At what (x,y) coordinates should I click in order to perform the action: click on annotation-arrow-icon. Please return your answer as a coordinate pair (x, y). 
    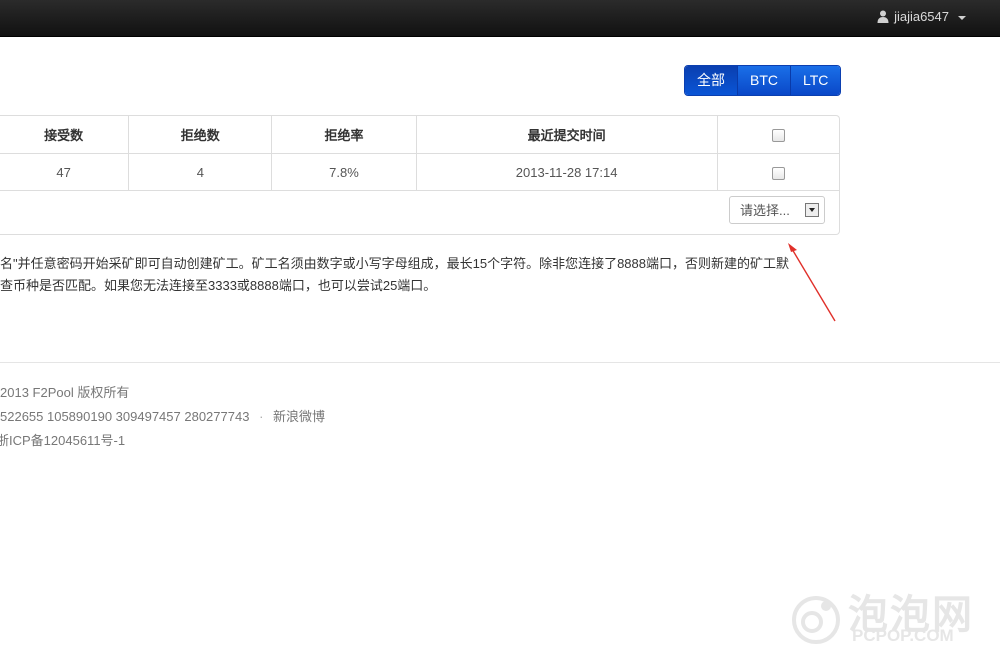
    Looking at the image, I should click on (812, 282).